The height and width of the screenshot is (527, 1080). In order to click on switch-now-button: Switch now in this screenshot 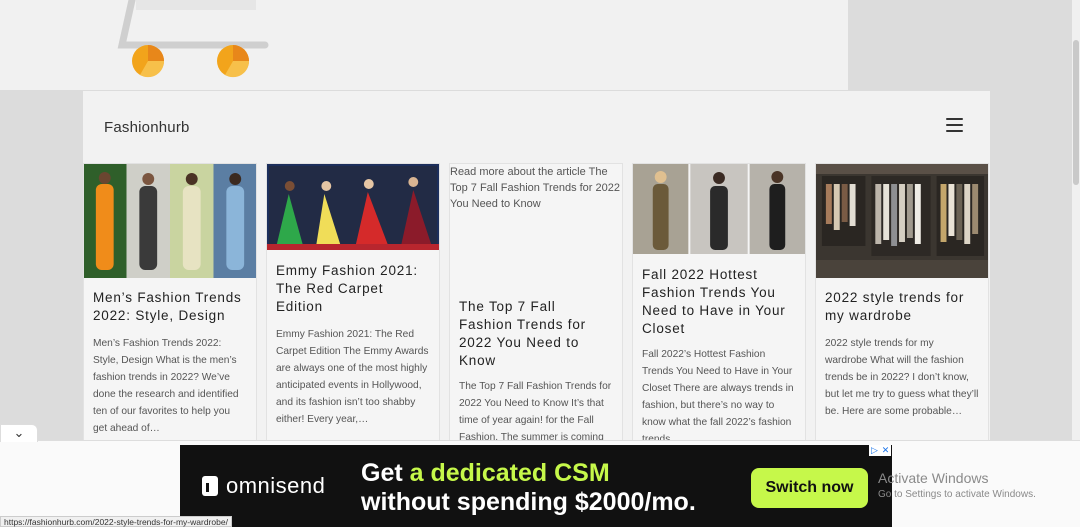, I will do `click(809, 488)`.